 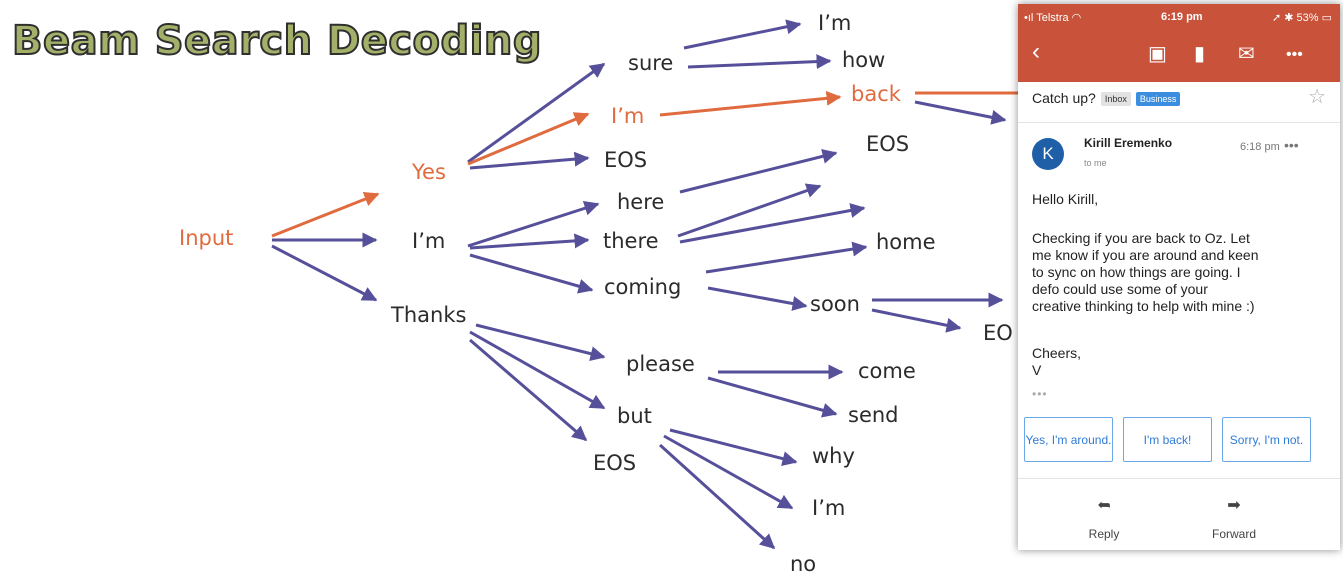 I want to click on arrow-yes-im, so click(x=528, y=139).